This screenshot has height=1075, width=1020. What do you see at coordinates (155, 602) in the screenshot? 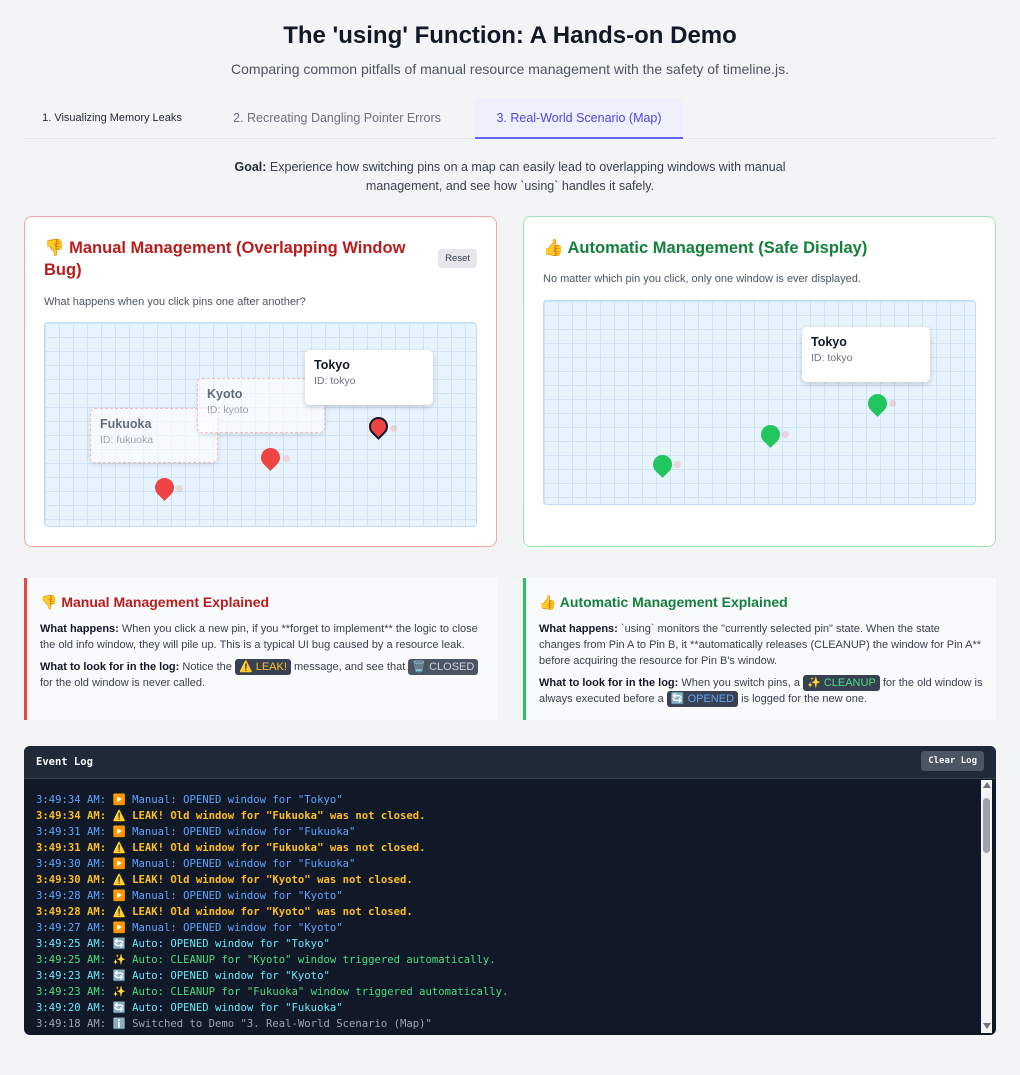
I see `manual-explanation-title: 👎 Manual Management Explained` at bounding box center [155, 602].